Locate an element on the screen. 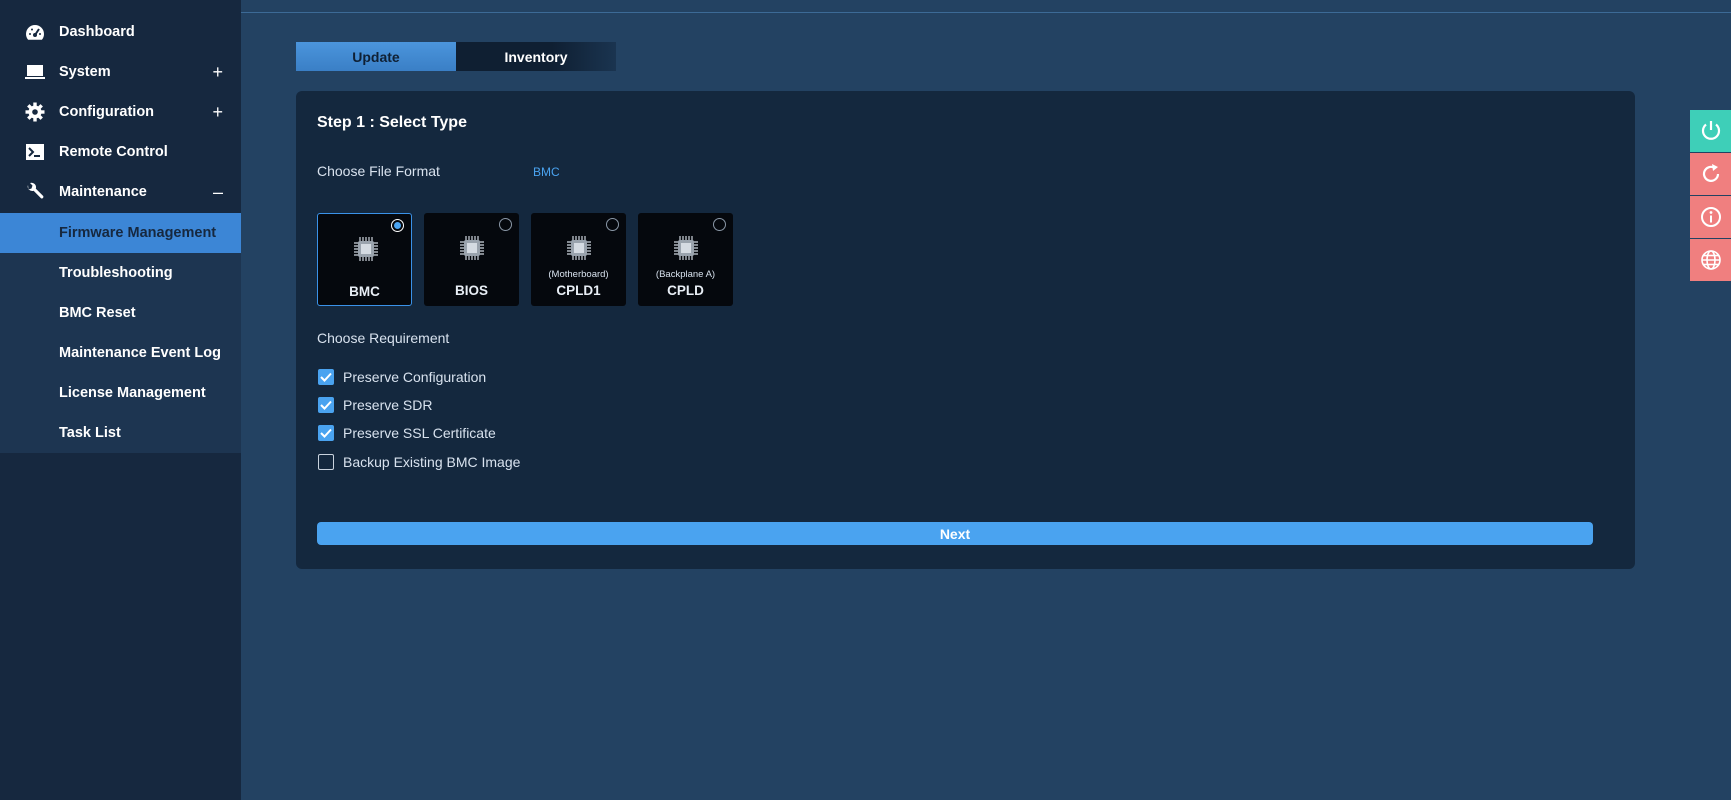 The image size is (1731, 800). checkbox-label: Preserve SDR is located at coordinates (388, 405).